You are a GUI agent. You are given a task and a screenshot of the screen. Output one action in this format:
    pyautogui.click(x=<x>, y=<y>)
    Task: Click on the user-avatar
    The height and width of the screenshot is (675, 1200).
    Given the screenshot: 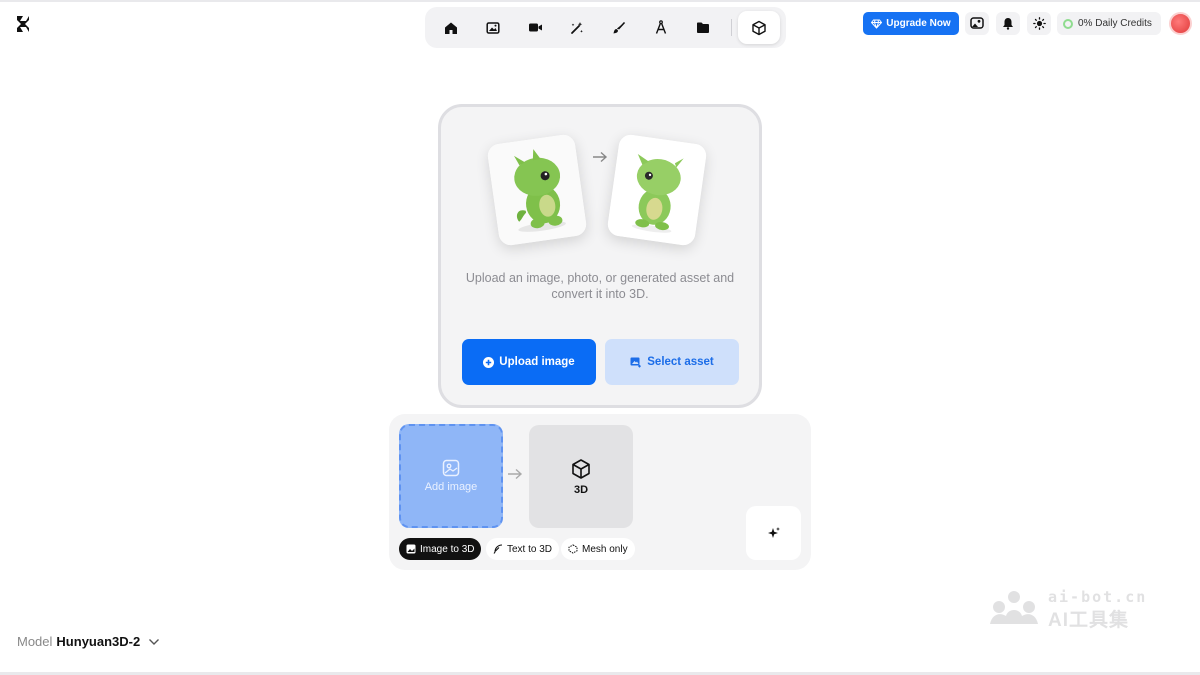 What is the action you would take?
    pyautogui.click(x=1180, y=23)
    